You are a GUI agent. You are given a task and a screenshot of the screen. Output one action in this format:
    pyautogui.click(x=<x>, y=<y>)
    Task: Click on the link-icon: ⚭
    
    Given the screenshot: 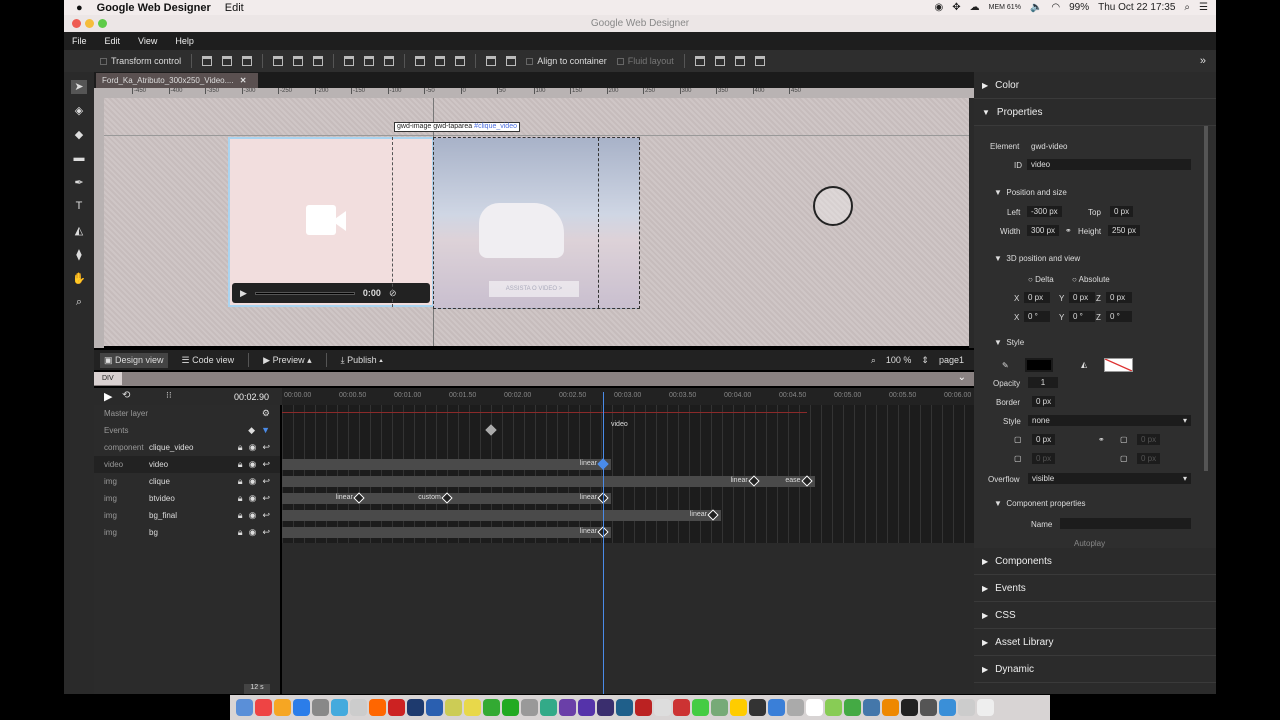 What is the action you would take?
    pyautogui.click(x=1068, y=230)
    